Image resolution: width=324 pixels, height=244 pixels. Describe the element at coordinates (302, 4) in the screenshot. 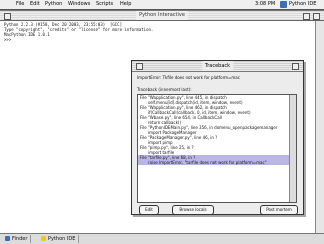

I see `application-menu: Python IDE` at that location.